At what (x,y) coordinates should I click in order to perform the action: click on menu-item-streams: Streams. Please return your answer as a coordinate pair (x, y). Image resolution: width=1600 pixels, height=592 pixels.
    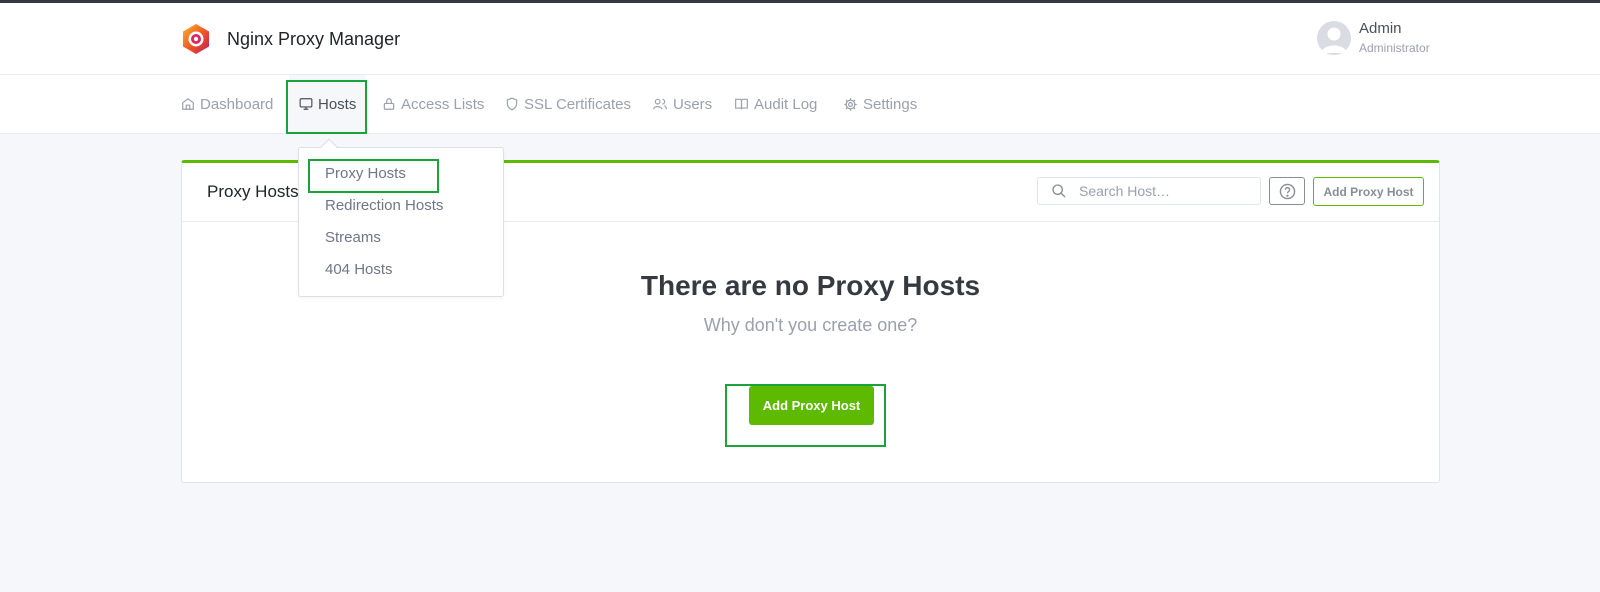
    Looking at the image, I should click on (353, 237).